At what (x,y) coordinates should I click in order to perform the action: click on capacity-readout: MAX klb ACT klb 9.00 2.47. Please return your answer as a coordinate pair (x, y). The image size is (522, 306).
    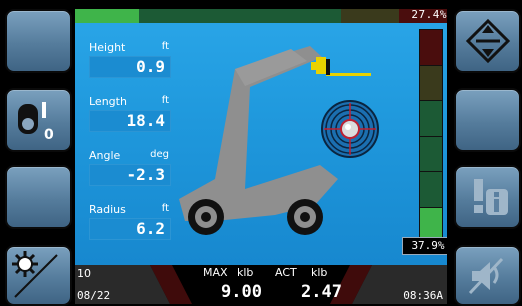
    Looking at the image, I should click on (260, 284).